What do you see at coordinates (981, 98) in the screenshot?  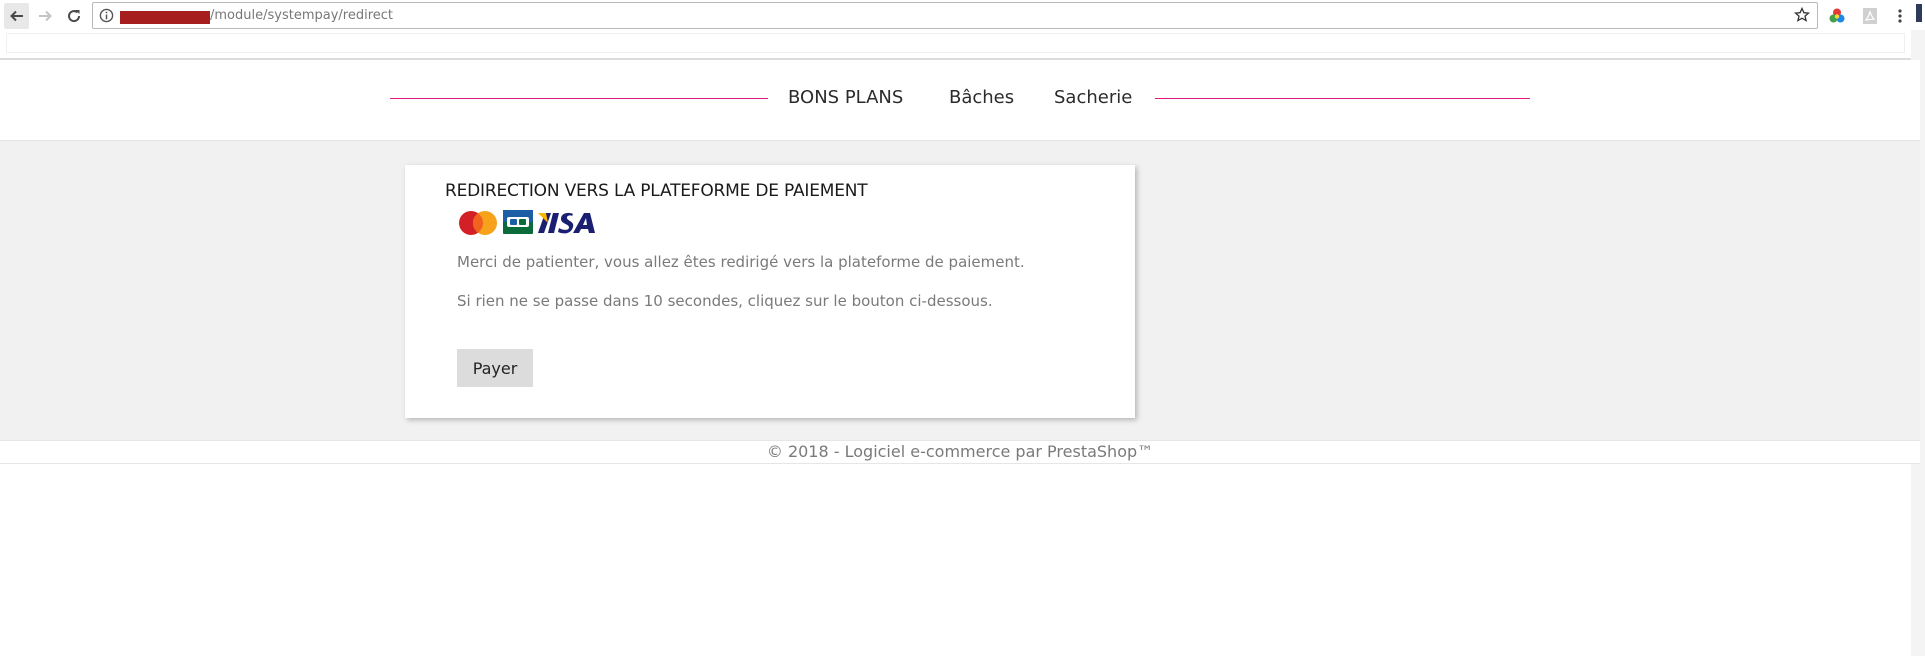 I see `menu-item-baches: Bâches` at bounding box center [981, 98].